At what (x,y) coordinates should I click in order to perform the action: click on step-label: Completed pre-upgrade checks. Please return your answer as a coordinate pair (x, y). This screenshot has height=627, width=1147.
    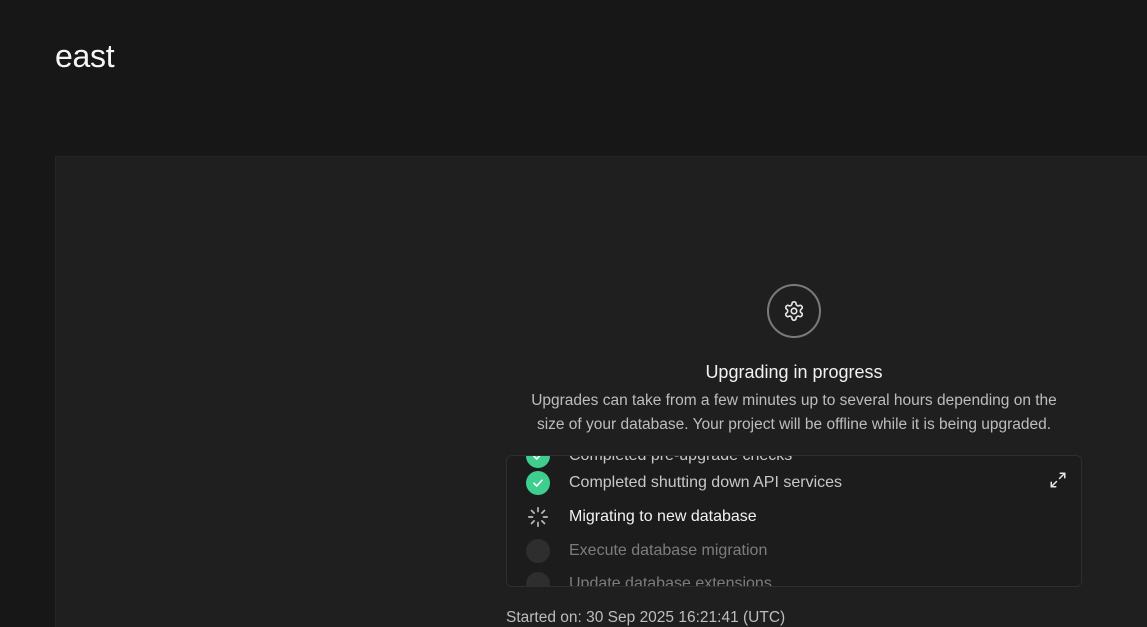
    Looking at the image, I should click on (681, 459).